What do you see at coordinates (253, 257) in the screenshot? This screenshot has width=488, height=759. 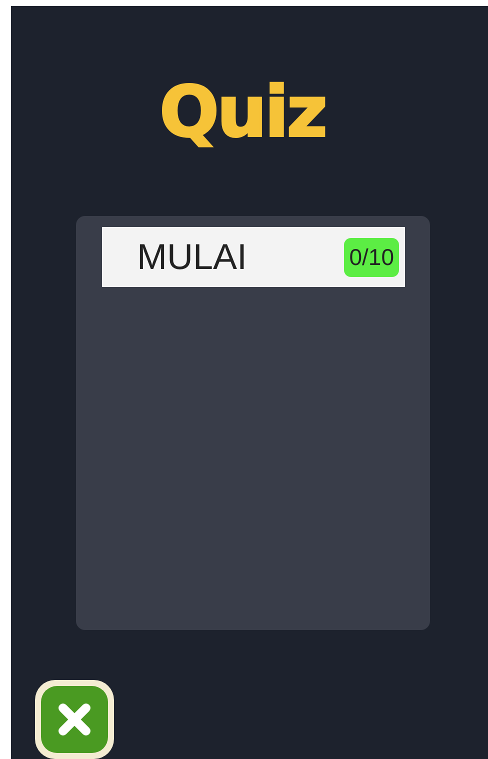 I see `start-button: MULAI 0/10` at bounding box center [253, 257].